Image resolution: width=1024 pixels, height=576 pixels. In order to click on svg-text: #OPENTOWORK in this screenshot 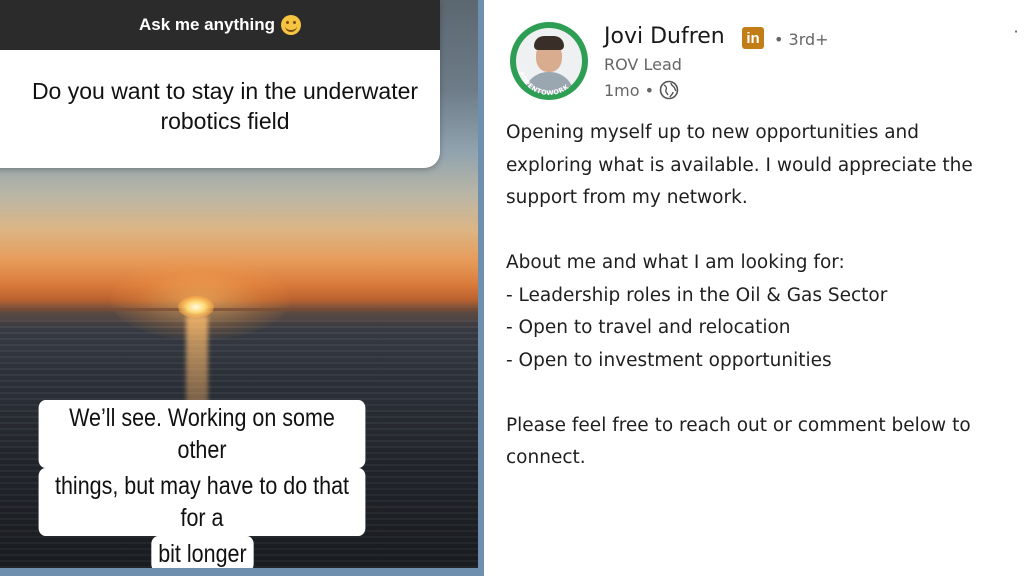, I will do `click(544, 83)`.